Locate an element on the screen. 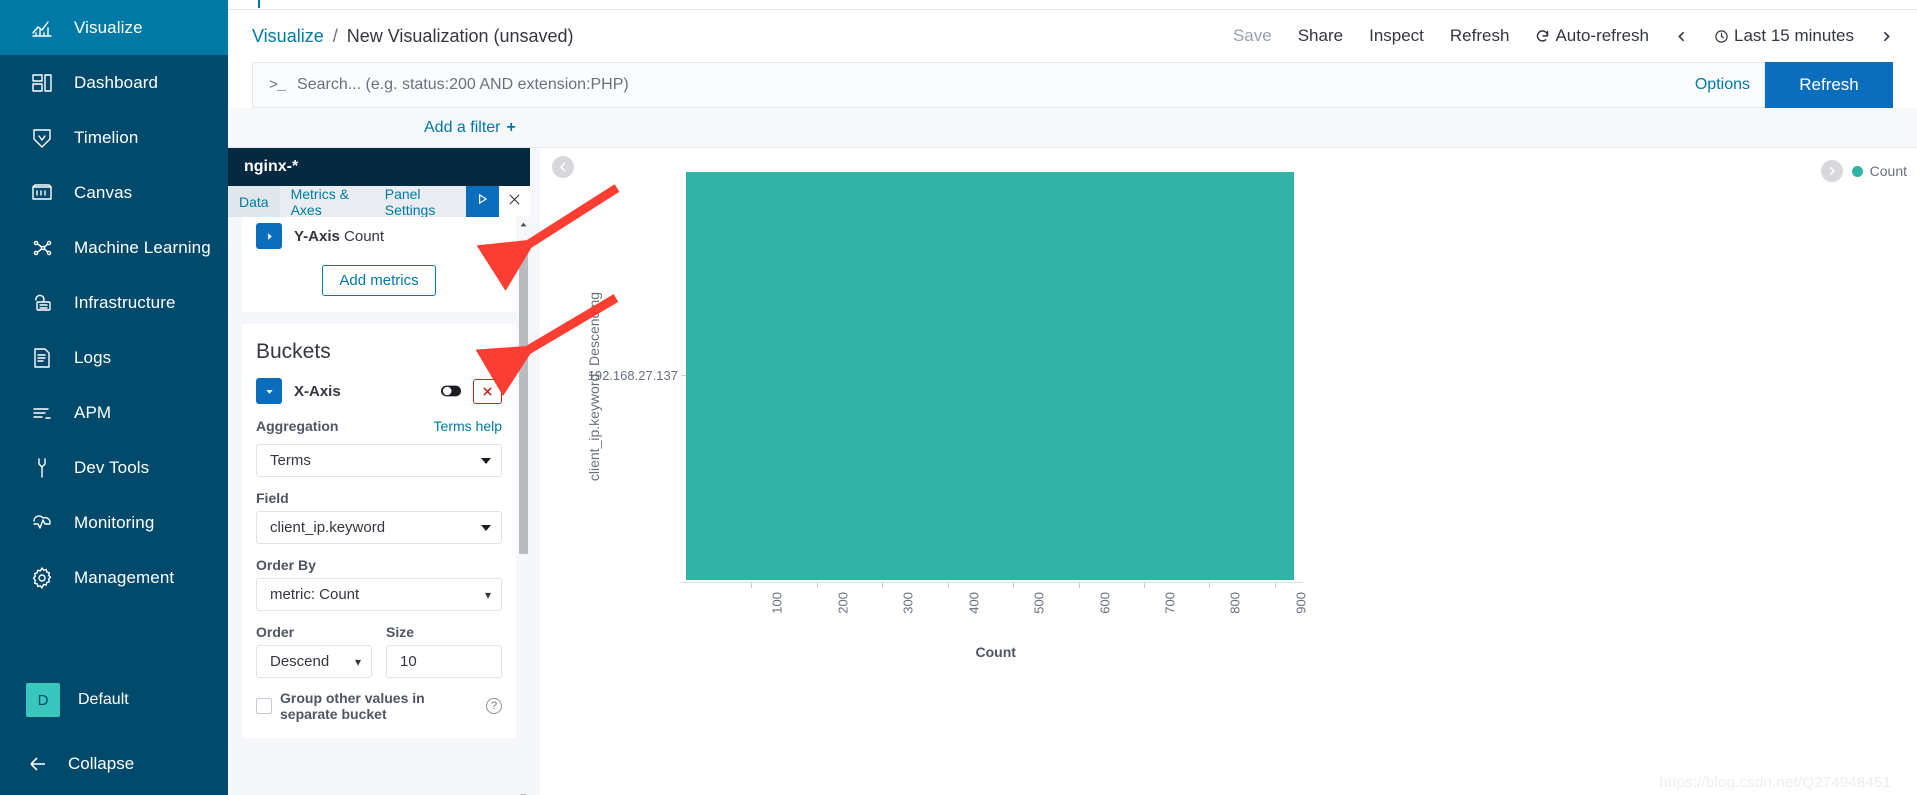  order-select: Descend ▾ is located at coordinates (314, 661).